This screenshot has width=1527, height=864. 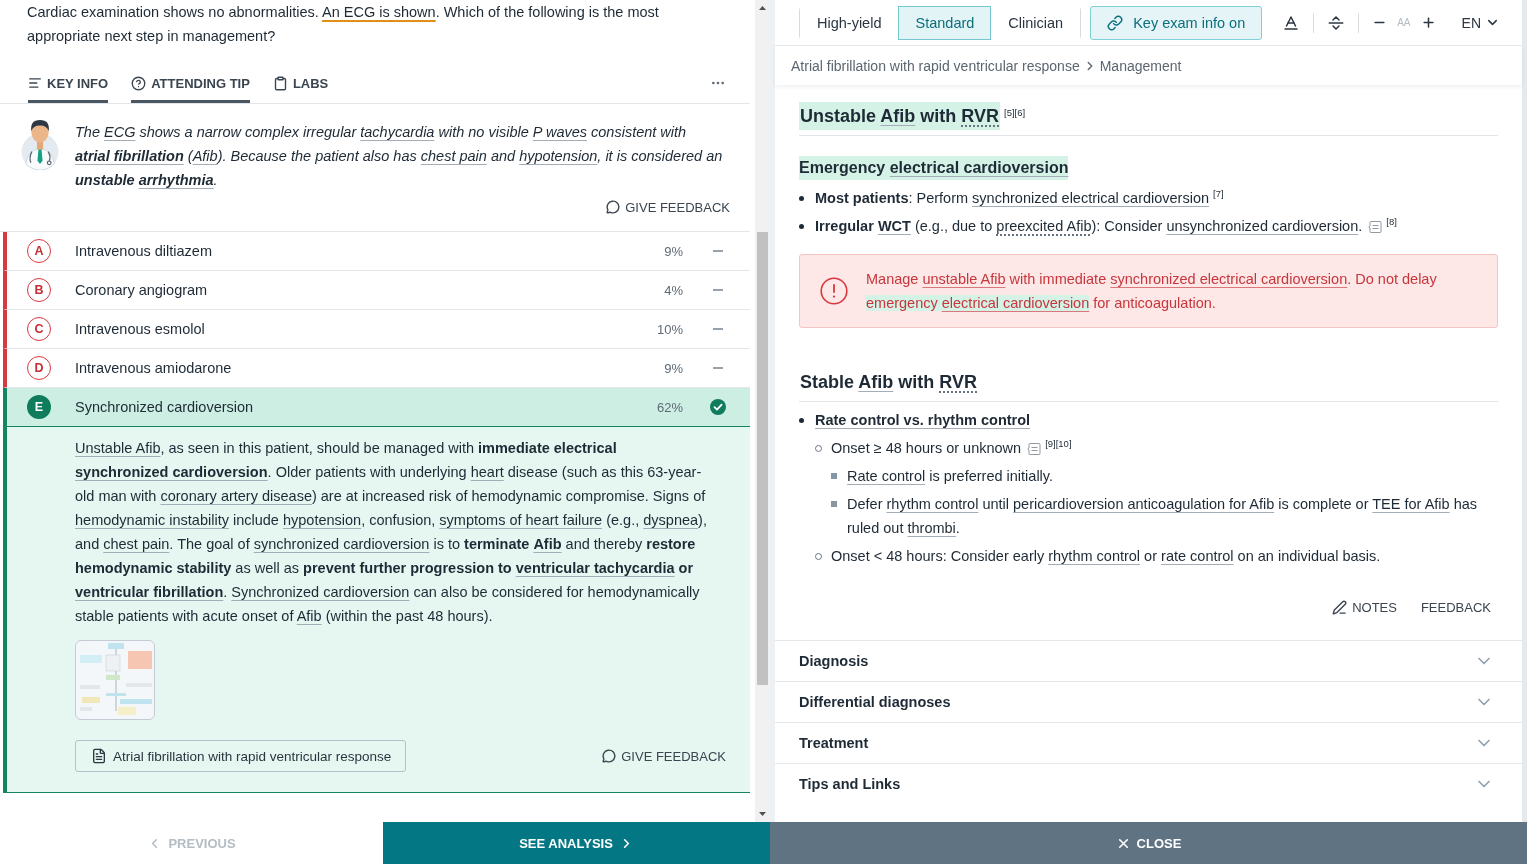 What do you see at coordinates (762, 458) in the screenshot?
I see `scrollbar-thumb` at bounding box center [762, 458].